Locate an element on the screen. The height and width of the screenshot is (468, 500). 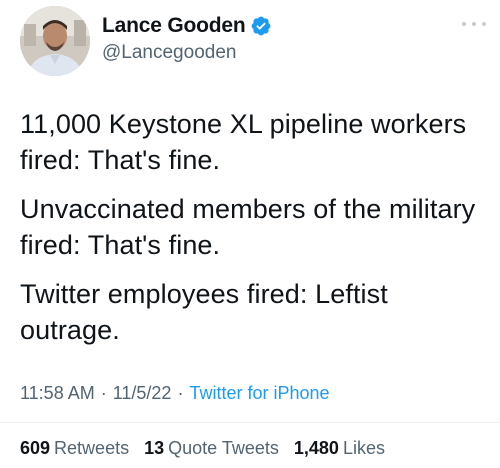
tweet-time: 11:58 AM is located at coordinates (57, 393).